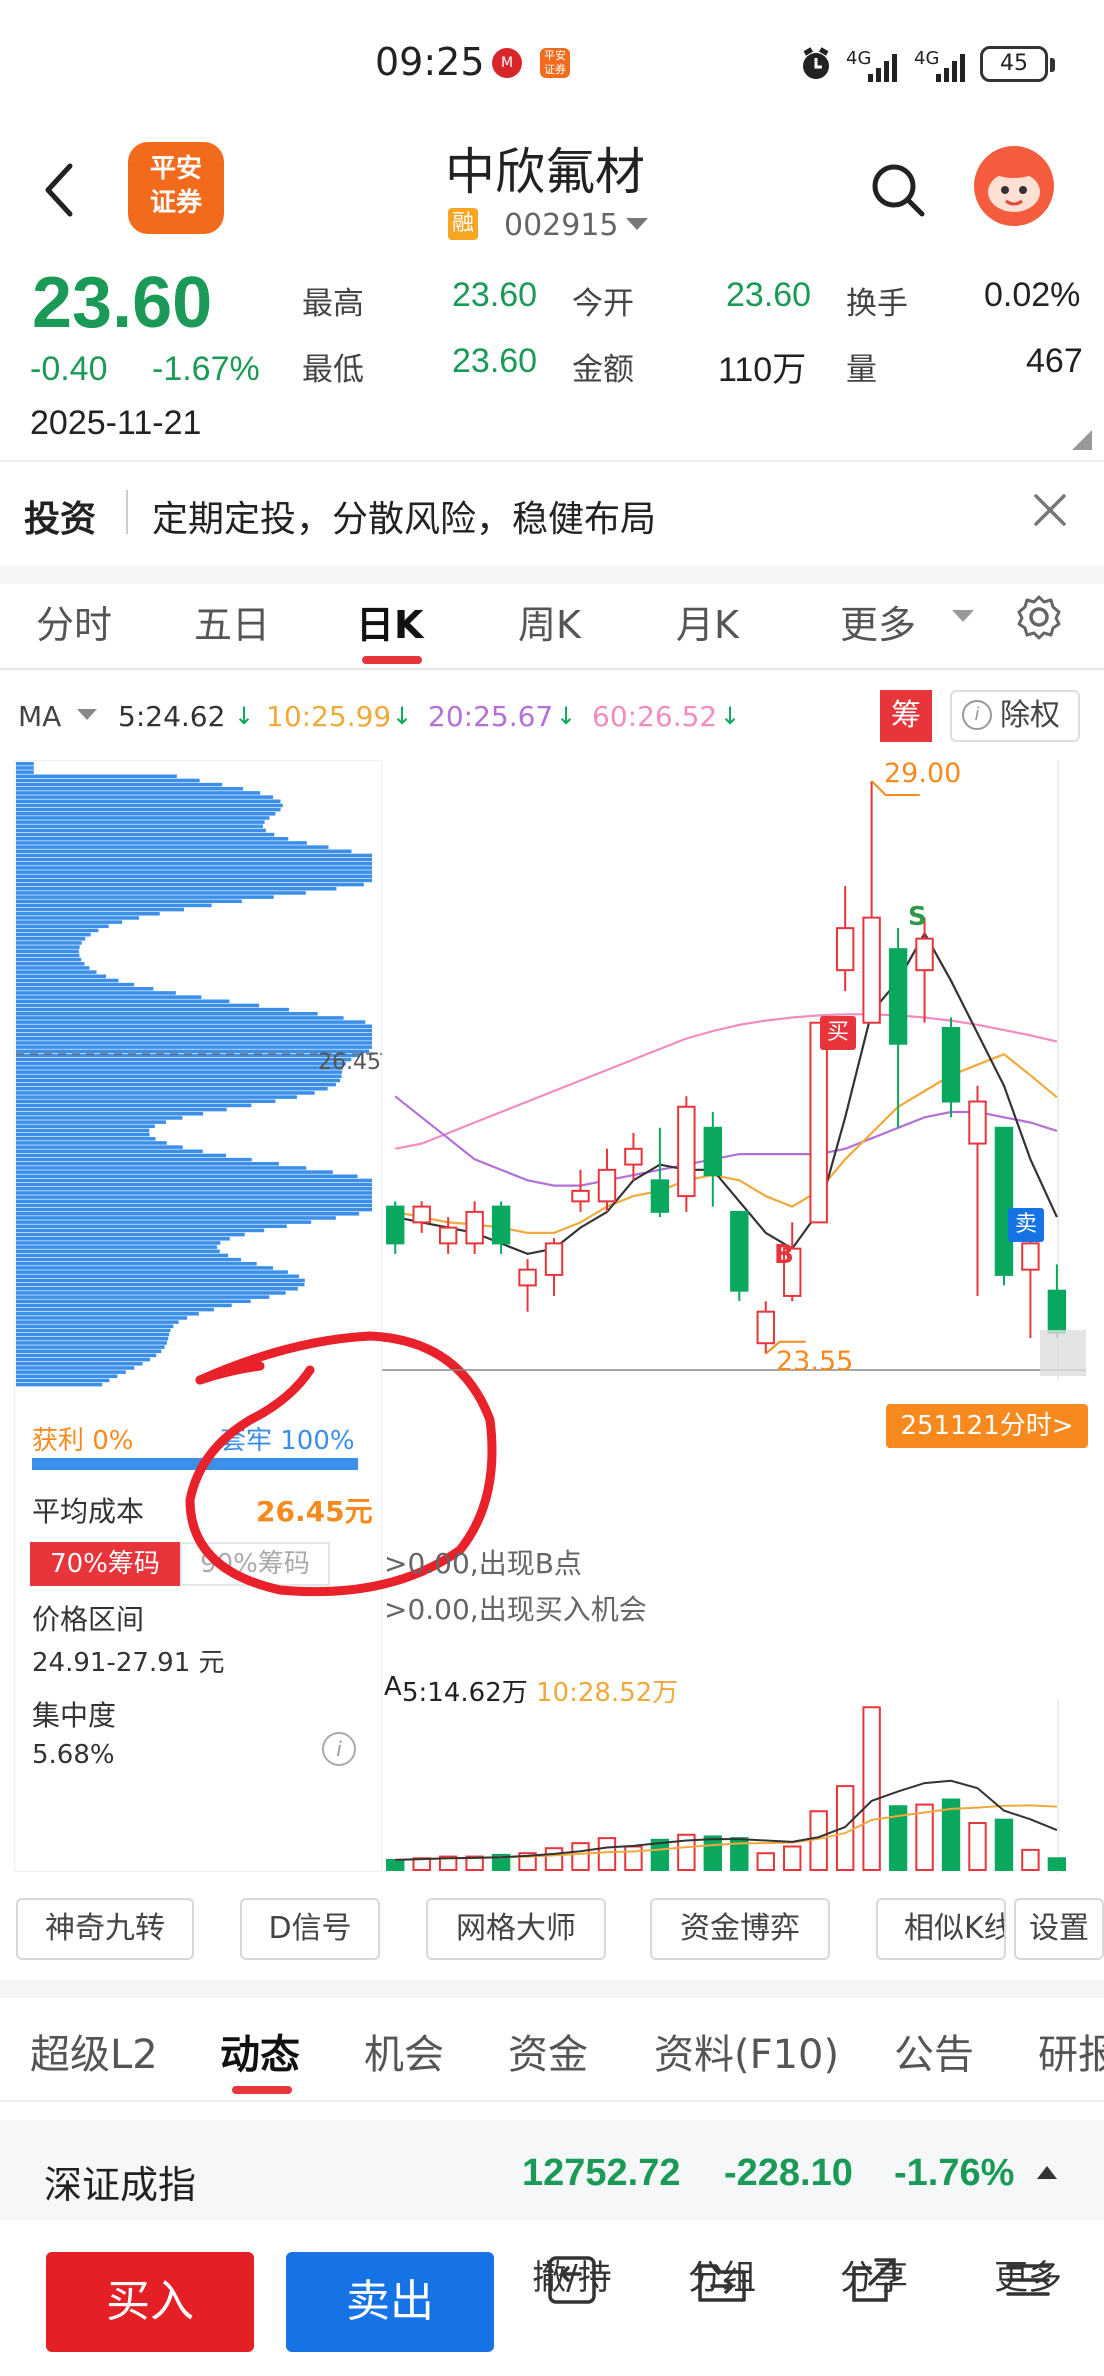 This screenshot has height=2376, width=1104. Describe the element at coordinates (404, 2051) in the screenshot. I see `tab-opportunity: 机会` at that location.